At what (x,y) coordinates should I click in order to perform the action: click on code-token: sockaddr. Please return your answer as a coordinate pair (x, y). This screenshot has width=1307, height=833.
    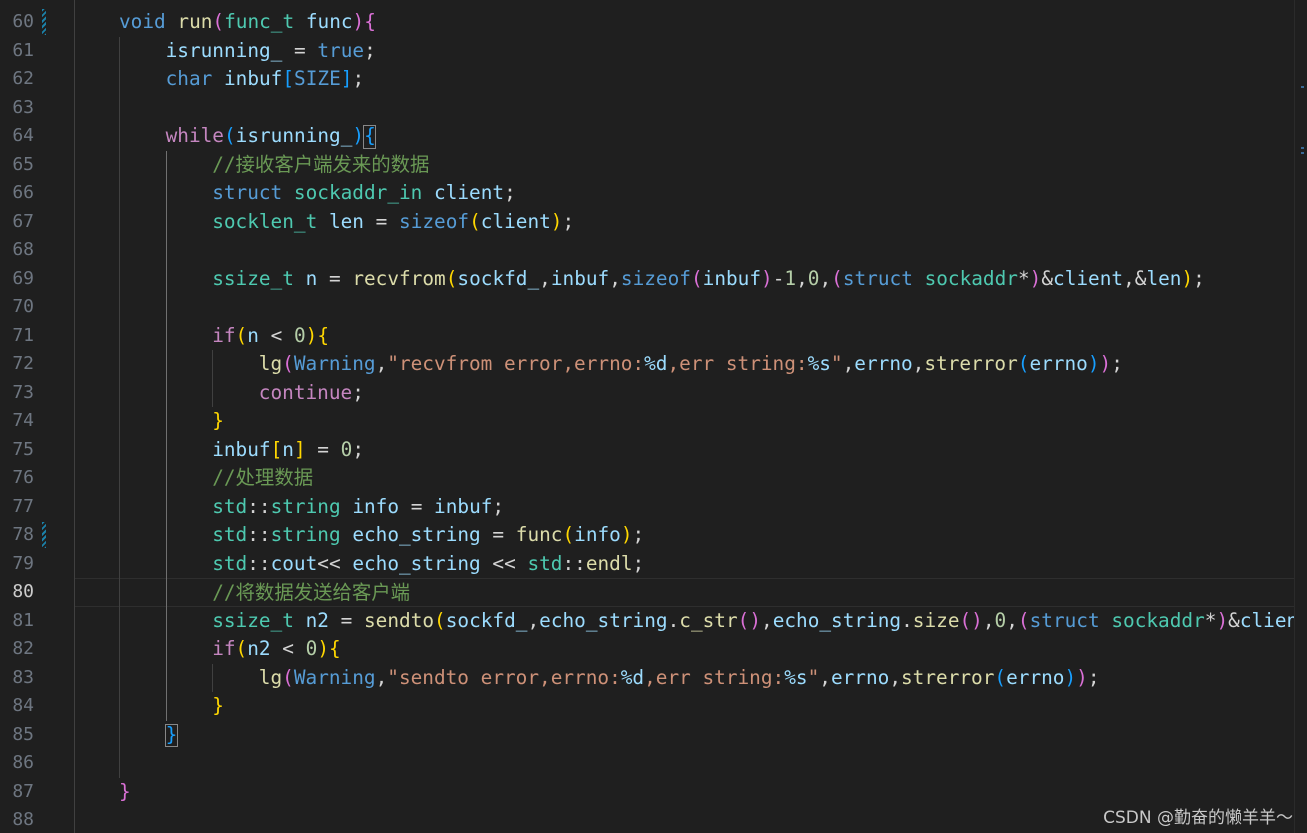
    Looking at the image, I should click on (971, 278).